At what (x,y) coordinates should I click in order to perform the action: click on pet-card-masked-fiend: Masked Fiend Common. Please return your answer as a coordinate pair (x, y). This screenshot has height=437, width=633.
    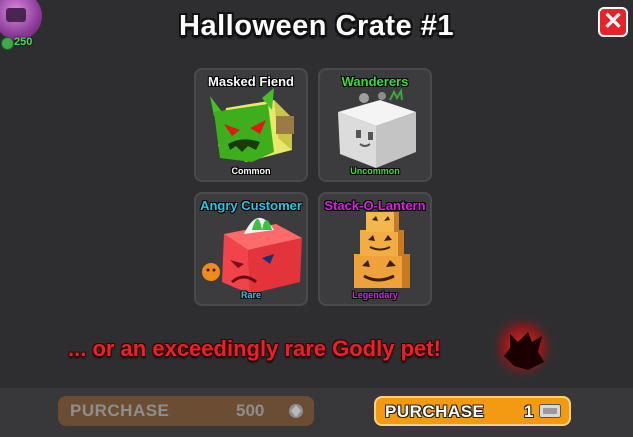
    Looking at the image, I should click on (251, 125).